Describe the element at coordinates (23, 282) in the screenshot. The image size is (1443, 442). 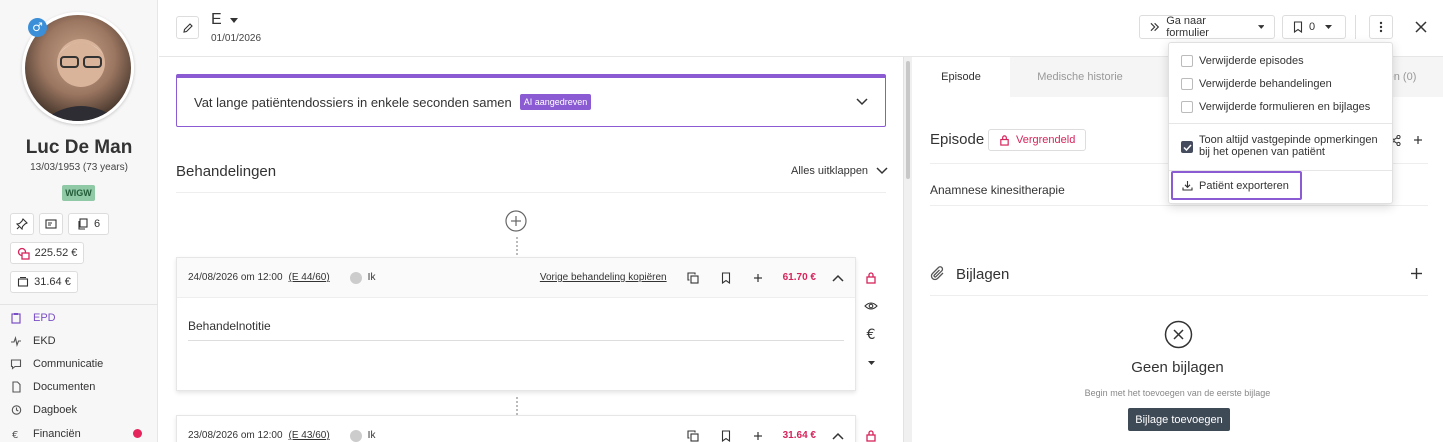
I see `wallet-icon` at that location.